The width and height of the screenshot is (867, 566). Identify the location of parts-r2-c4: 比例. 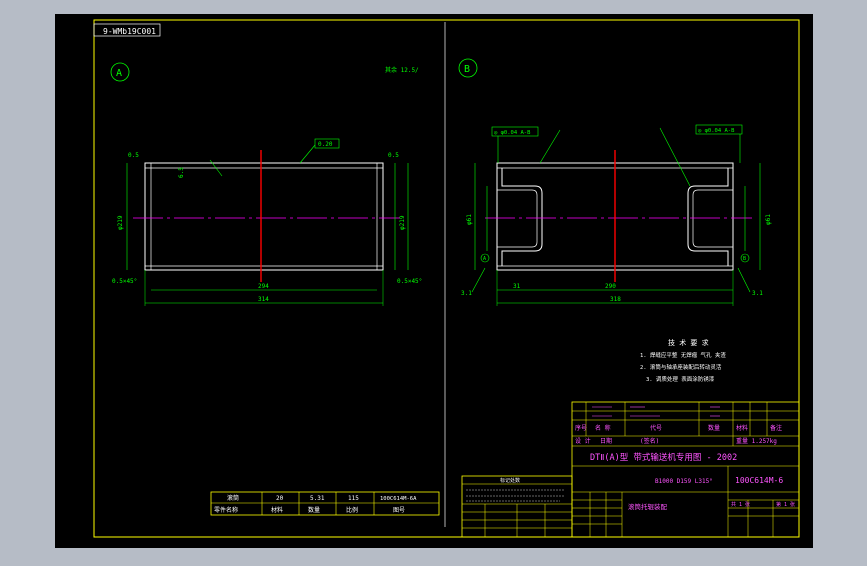
(352, 510).